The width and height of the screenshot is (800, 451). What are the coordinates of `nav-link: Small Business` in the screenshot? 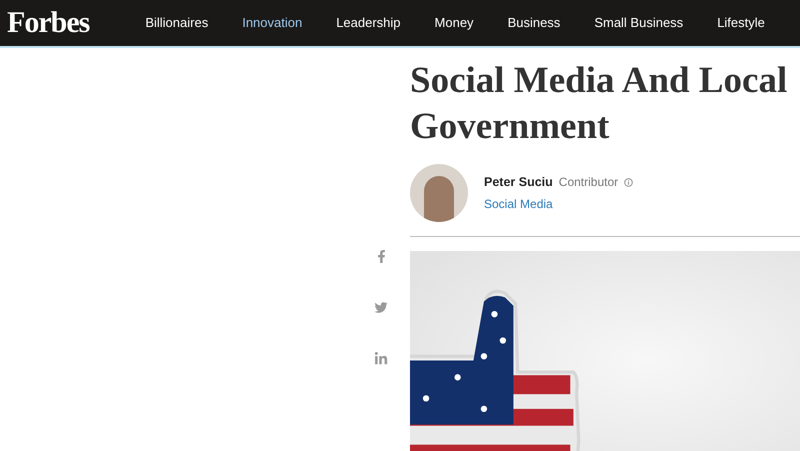 It's located at (639, 23).